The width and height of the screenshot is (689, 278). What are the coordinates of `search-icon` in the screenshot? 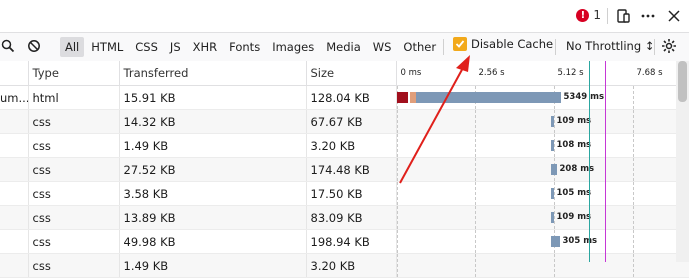 It's located at (8, 46).